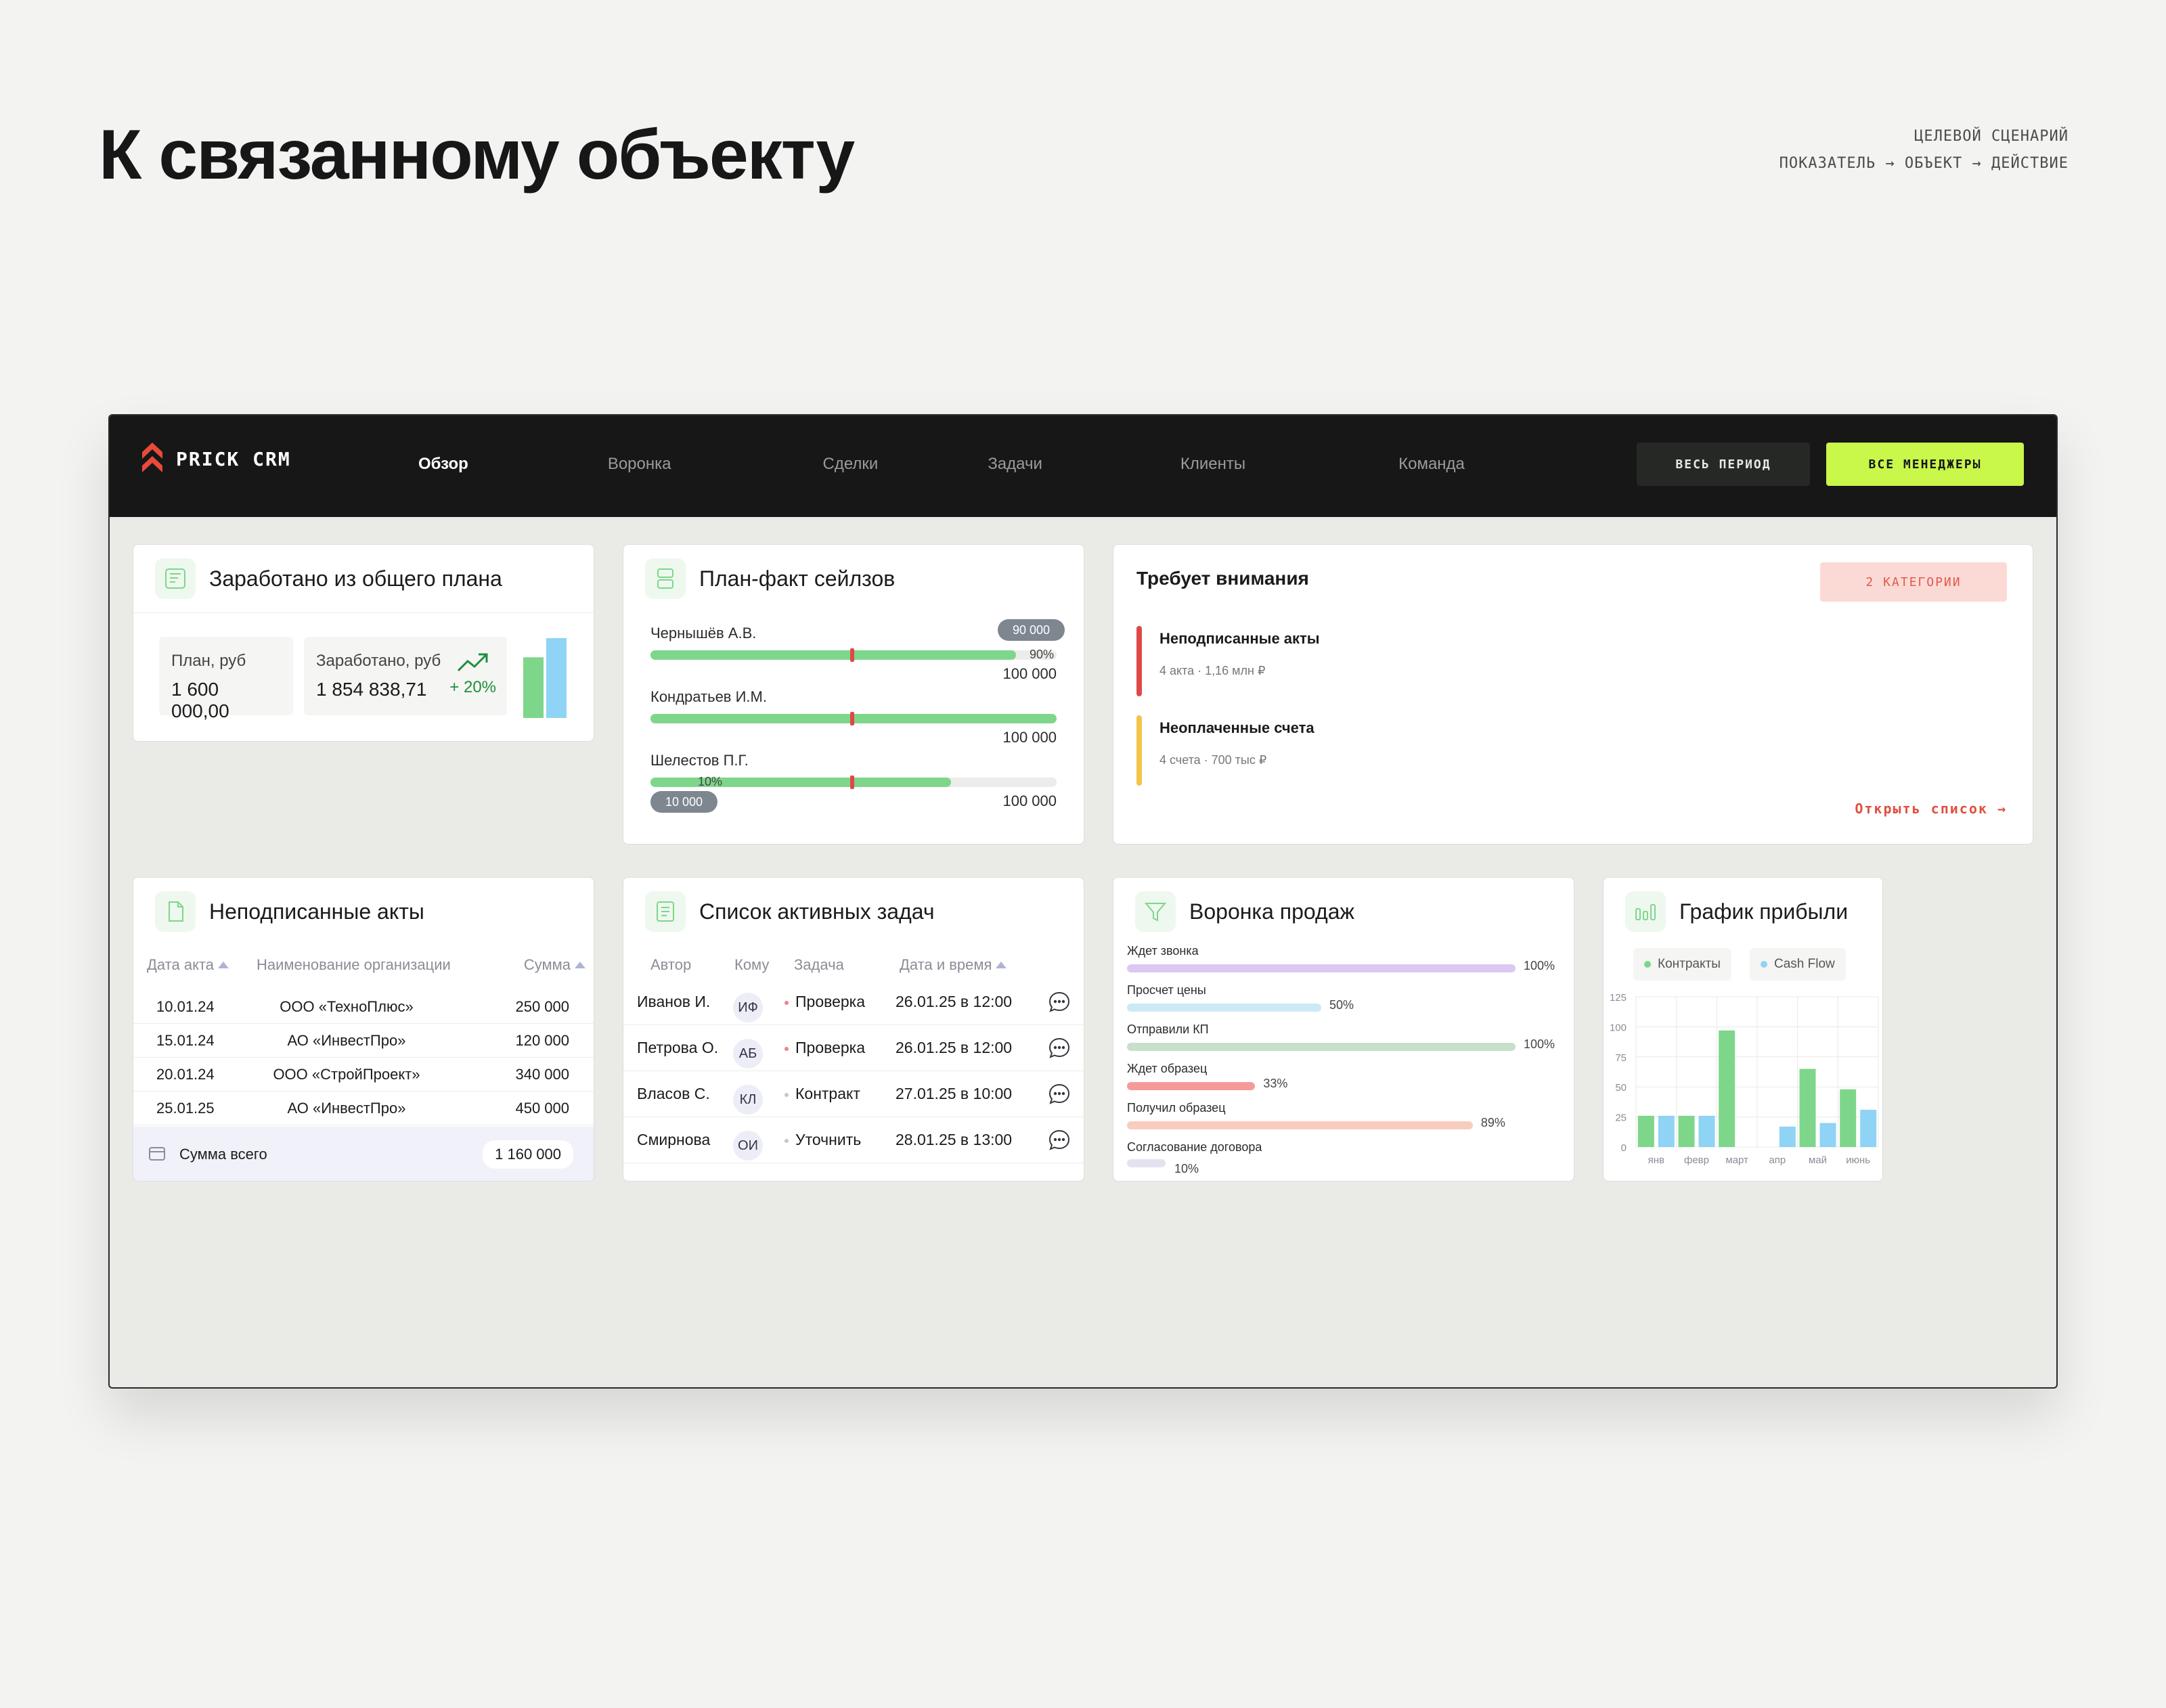 Image resolution: width=2166 pixels, height=1708 pixels. What do you see at coordinates (1031, 630) in the screenshot?
I see `actual-value-bubble: 90 000` at bounding box center [1031, 630].